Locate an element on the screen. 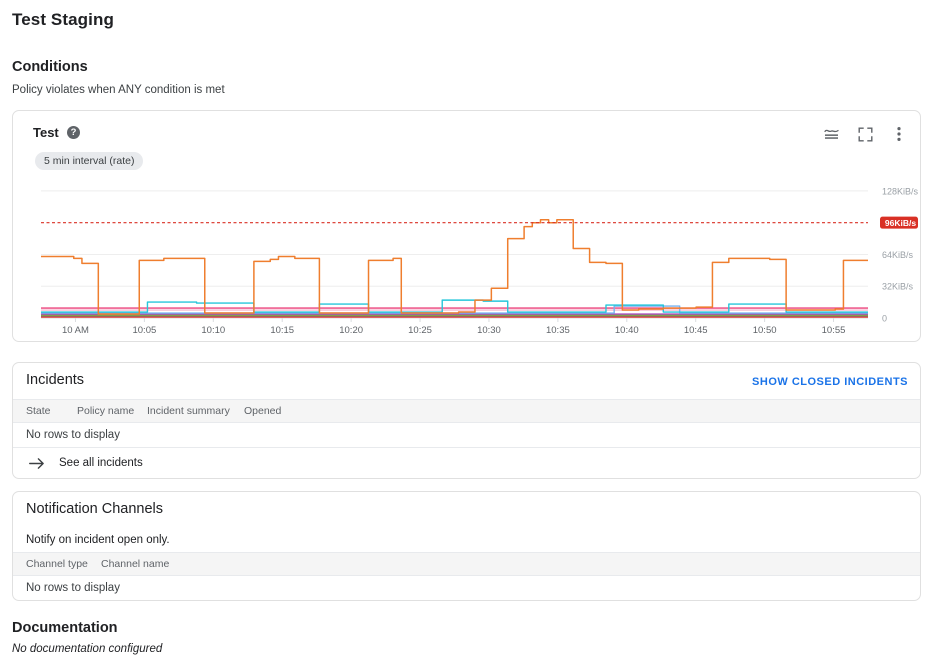  incidents-heading: Incidents is located at coordinates (55, 380).